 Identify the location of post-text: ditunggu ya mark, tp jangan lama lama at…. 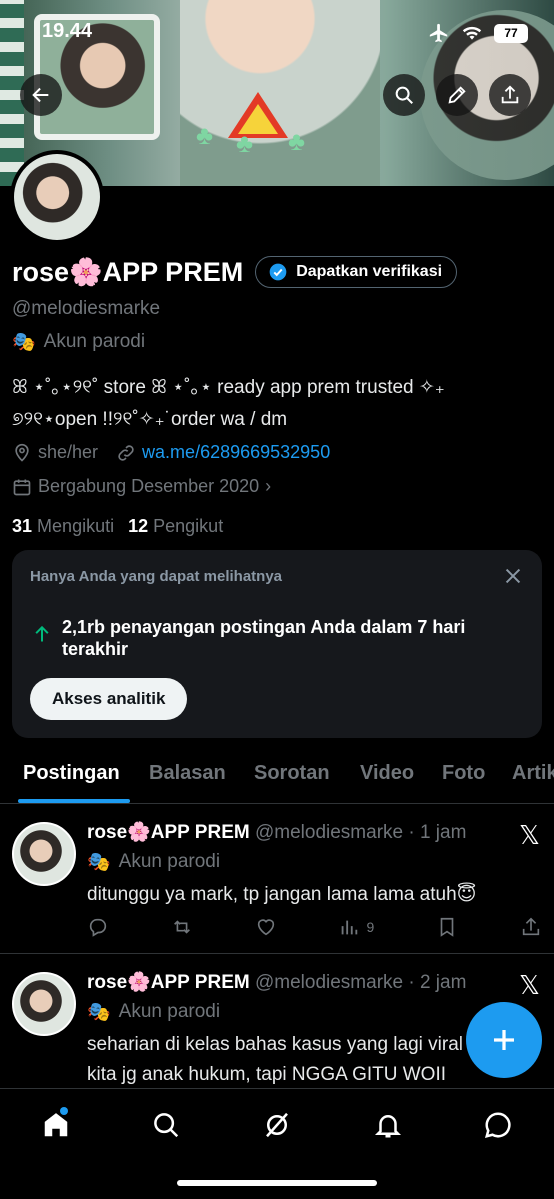
(282, 894).